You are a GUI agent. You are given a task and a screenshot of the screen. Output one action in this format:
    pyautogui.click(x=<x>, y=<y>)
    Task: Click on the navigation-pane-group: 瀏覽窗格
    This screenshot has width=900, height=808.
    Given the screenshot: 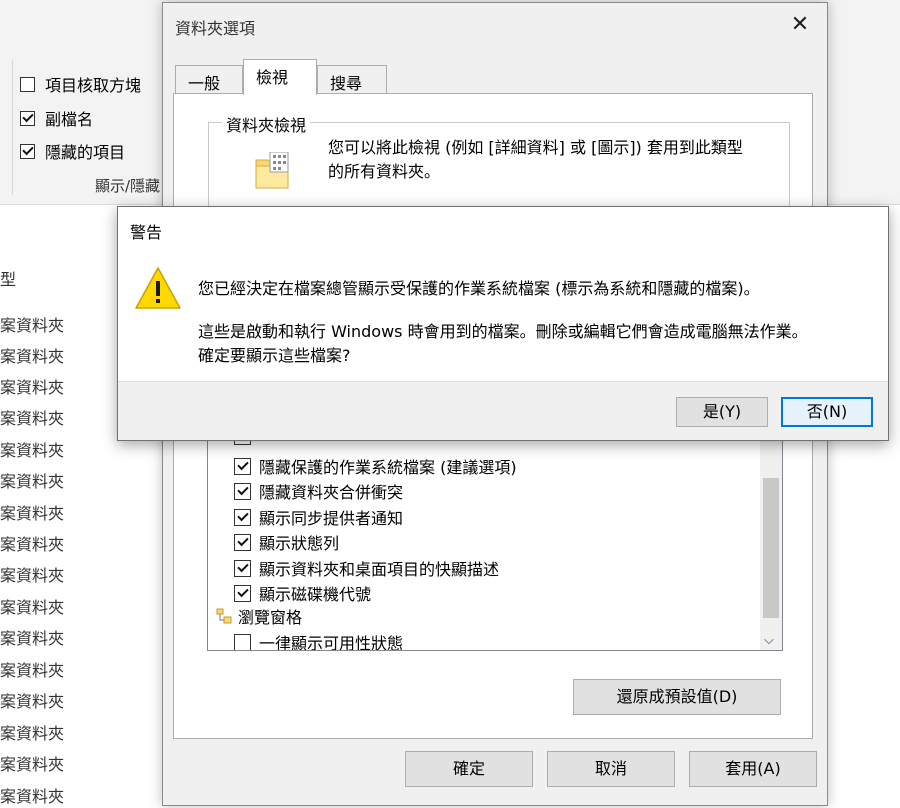 What is the action you would take?
    pyautogui.click(x=259, y=616)
    